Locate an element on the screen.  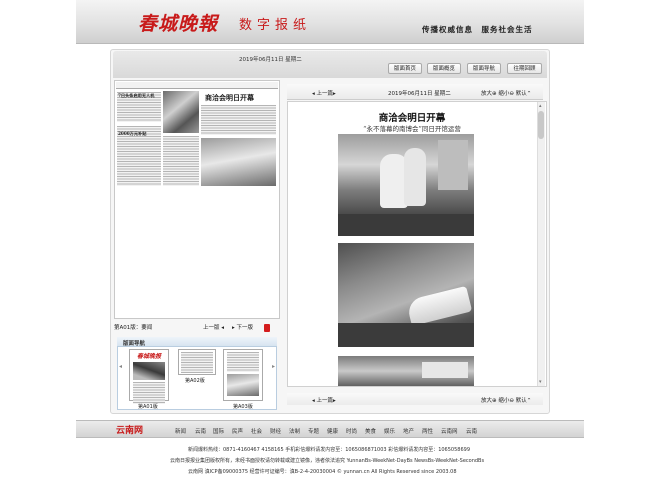
prev-page-label: 上一版 is located at coordinates (211, 328).